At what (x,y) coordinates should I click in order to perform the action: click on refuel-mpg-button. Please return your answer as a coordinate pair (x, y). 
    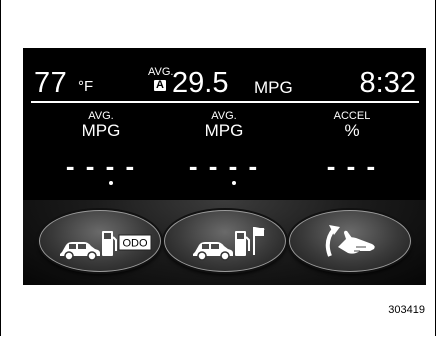
    Looking at the image, I should click on (225, 241).